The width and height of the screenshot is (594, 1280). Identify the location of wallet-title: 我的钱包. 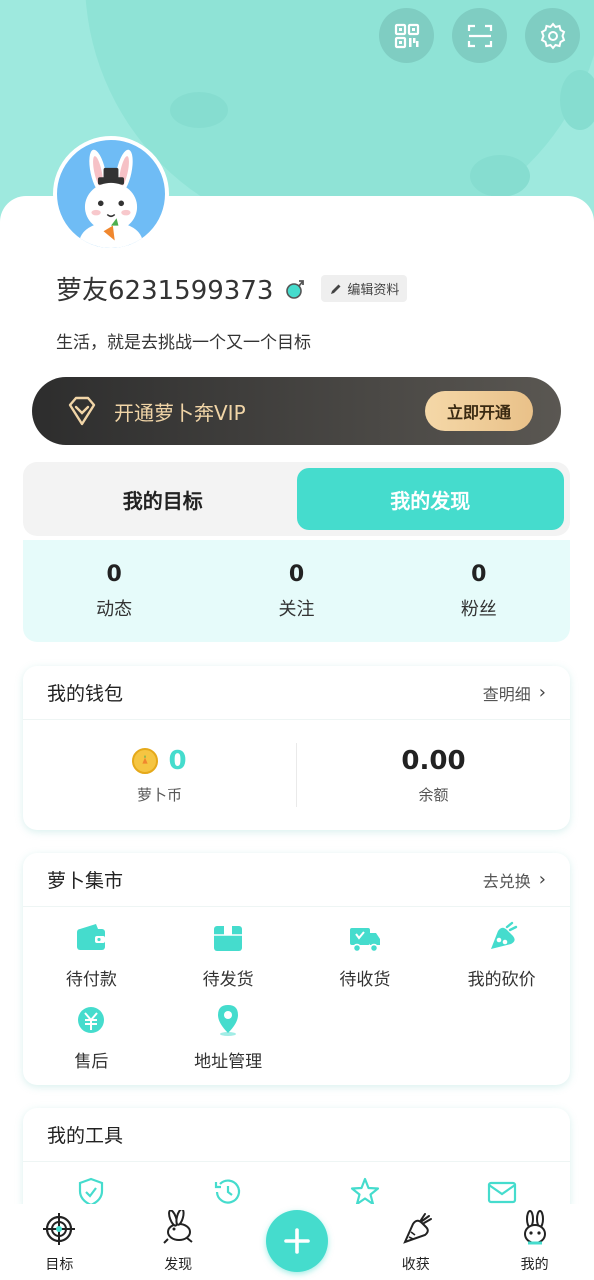
(85, 694).